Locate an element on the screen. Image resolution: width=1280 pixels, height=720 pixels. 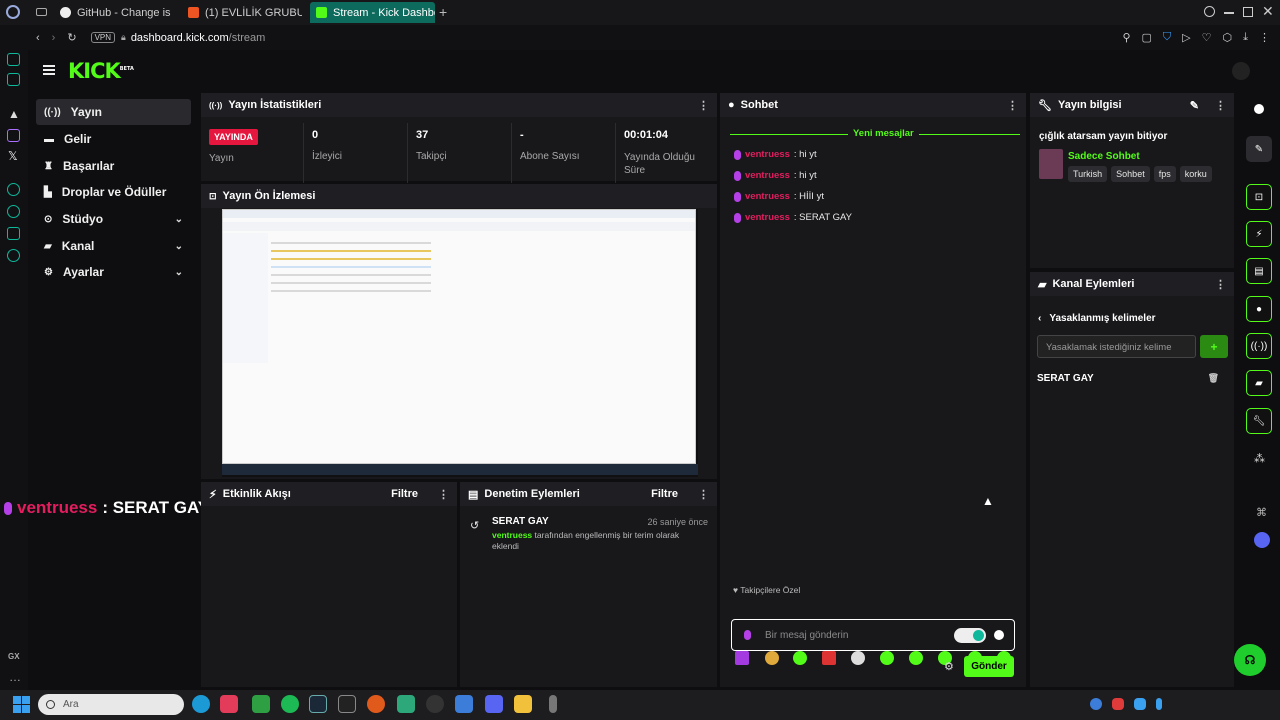
edit-icon: ✎ is located at coordinates (1194, 105).